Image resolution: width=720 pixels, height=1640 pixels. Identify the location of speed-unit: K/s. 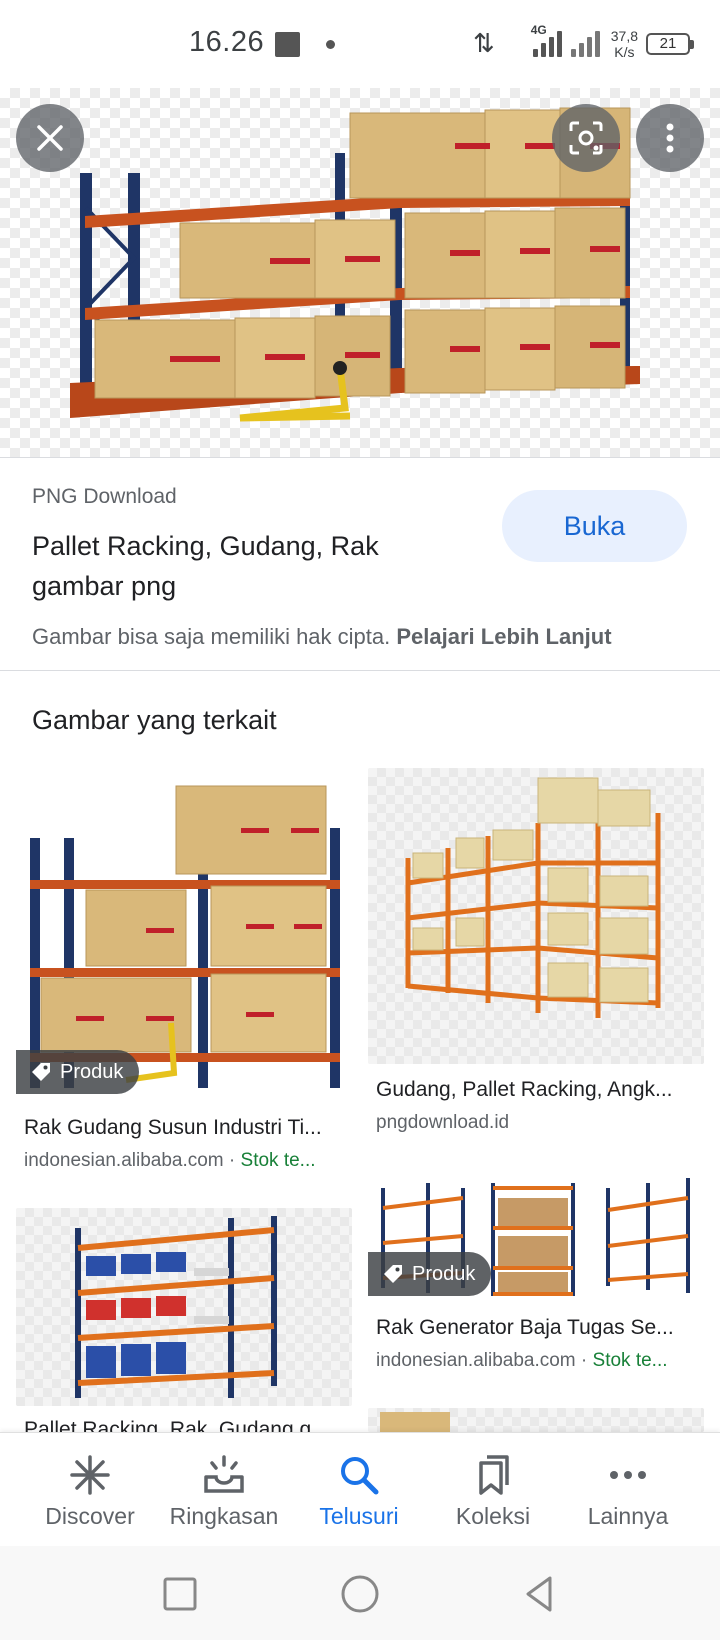
(624, 52).